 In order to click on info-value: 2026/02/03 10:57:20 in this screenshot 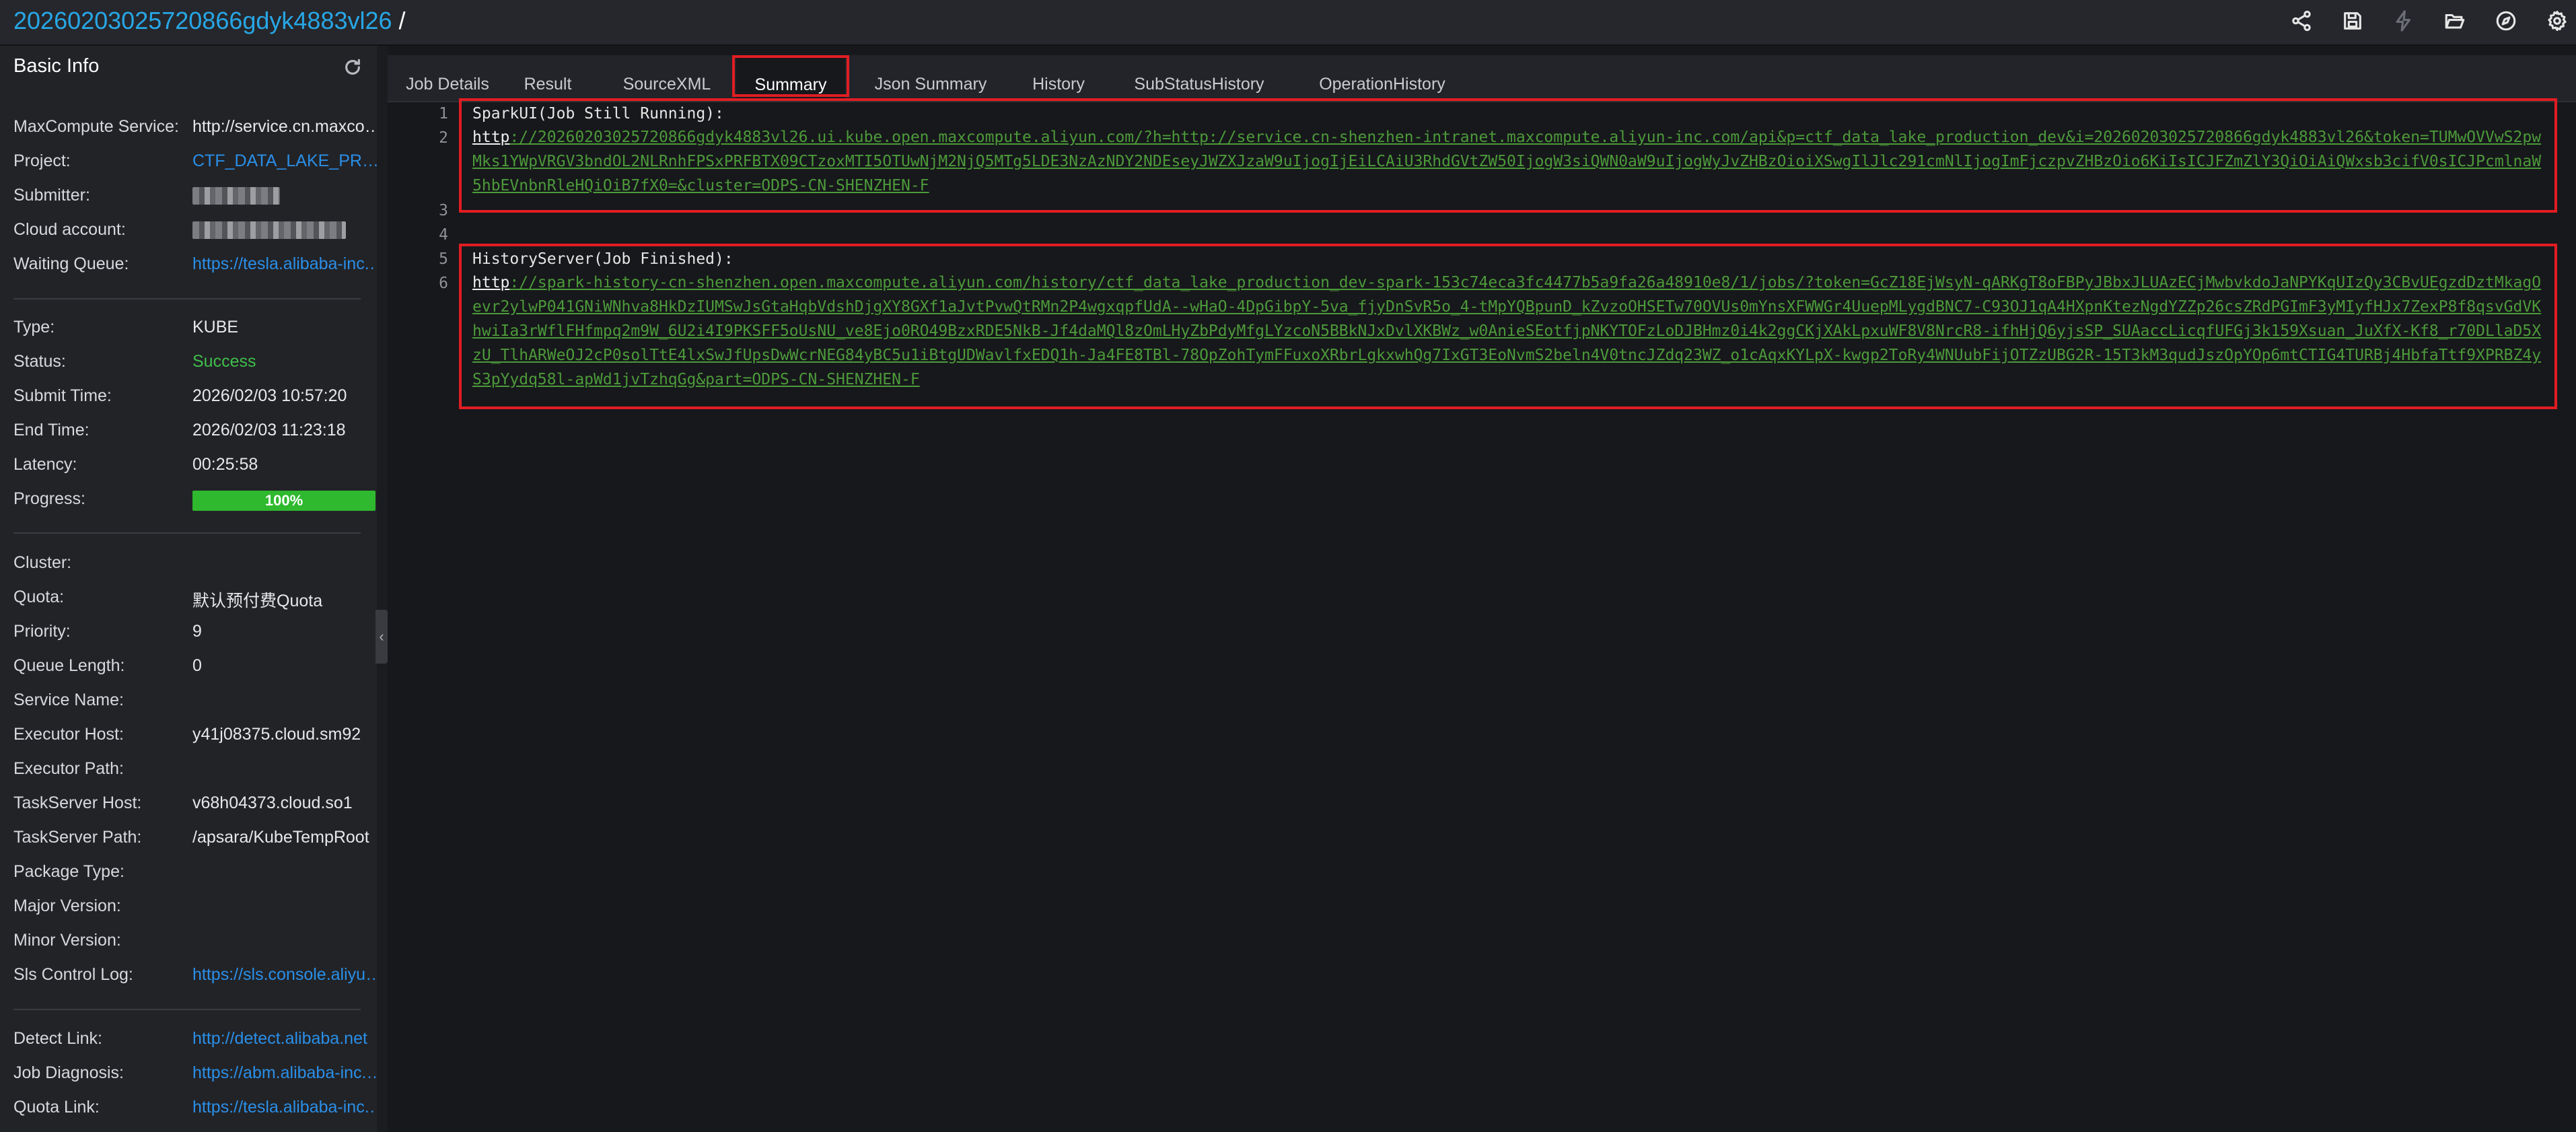, I will do `click(269, 395)`.